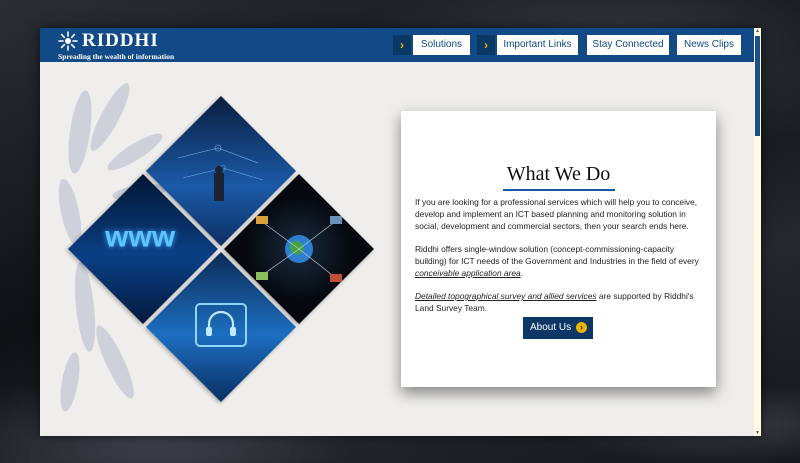 The width and height of the screenshot is (800, 463). I want to click on brand-tagline: Spreading the wealth of information, so click(116, 56).